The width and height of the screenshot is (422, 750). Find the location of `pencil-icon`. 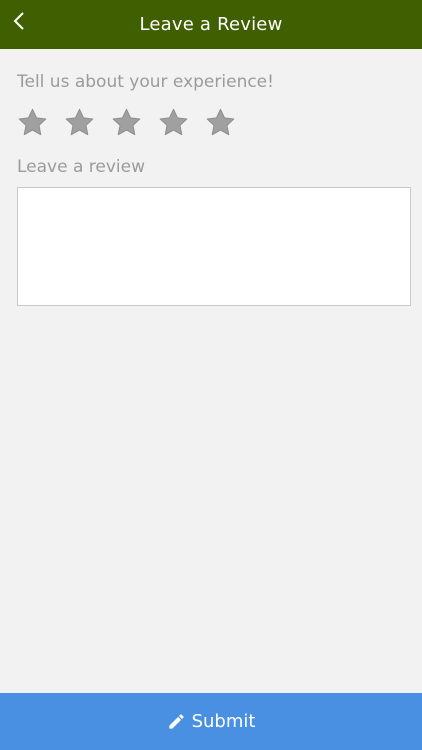

pencil-icon is located at coordinates (177, 722).